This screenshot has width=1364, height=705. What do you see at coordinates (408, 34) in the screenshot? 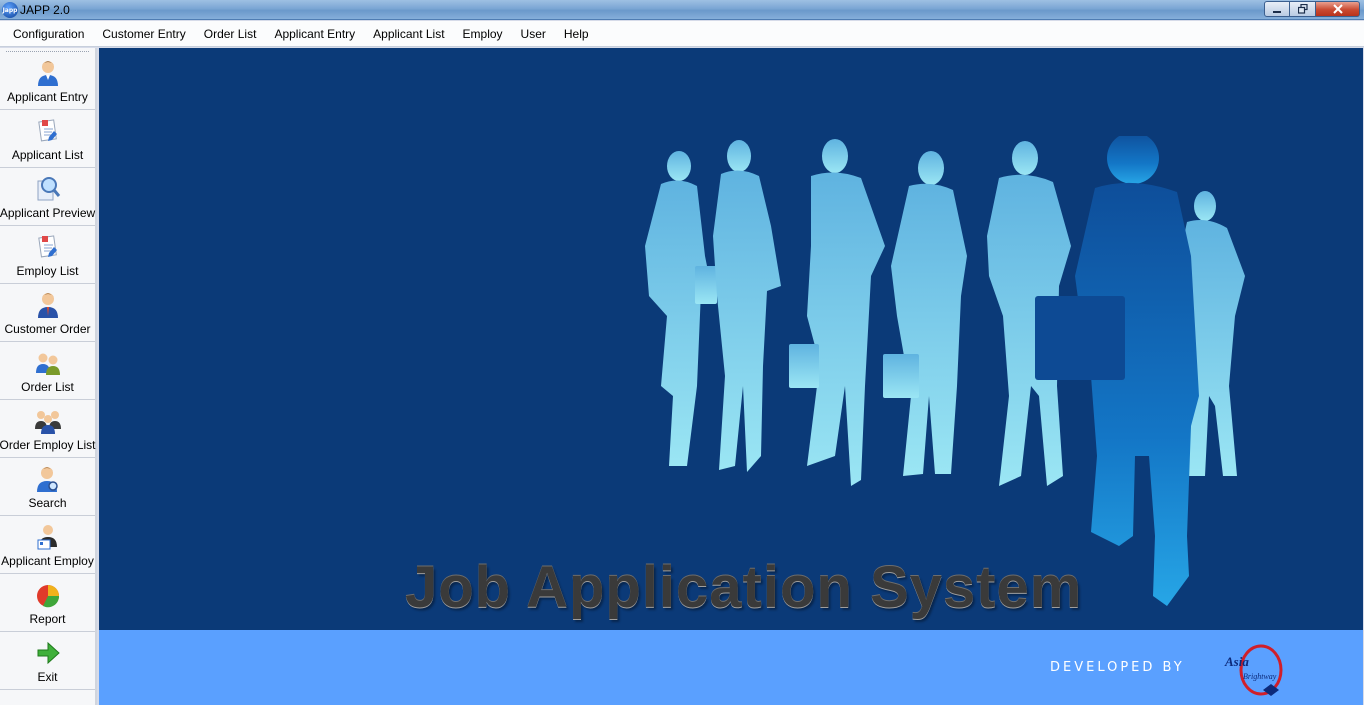
I see `menu-applicant-list: Applicant List` at bounding box center [408, 34].